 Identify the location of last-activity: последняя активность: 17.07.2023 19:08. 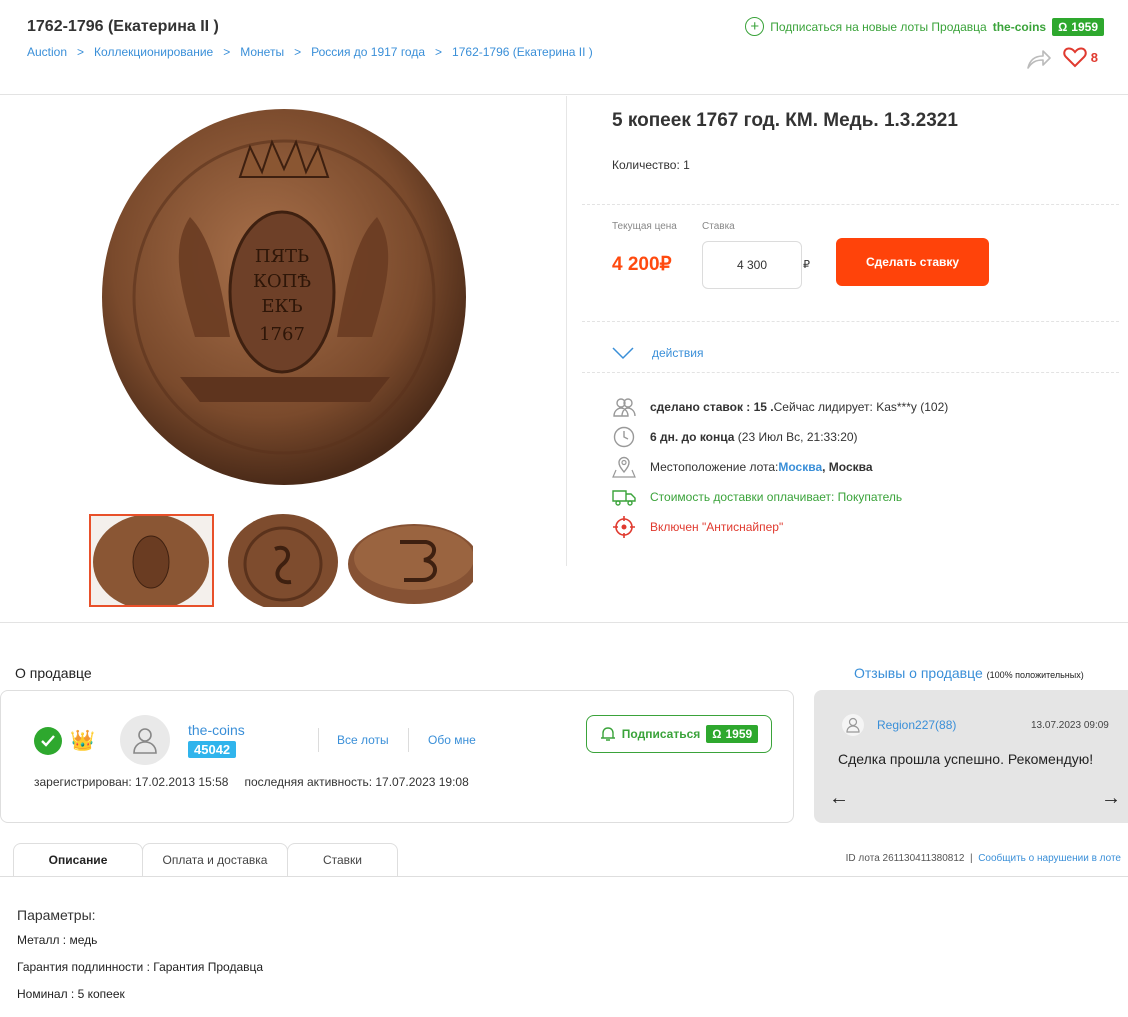
(356, 782).